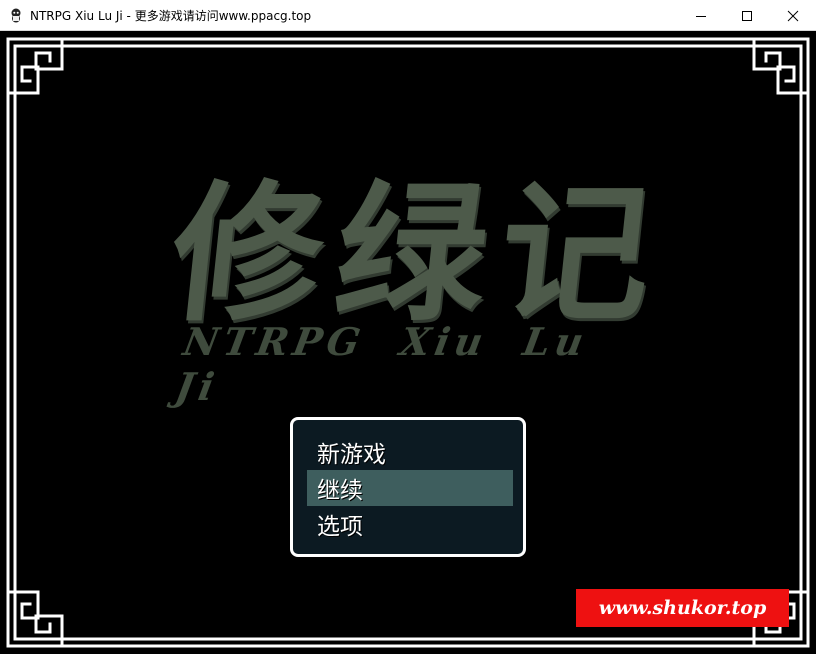 The image size is (816, 654). I want to click on minimize-button, so click(701, 15).